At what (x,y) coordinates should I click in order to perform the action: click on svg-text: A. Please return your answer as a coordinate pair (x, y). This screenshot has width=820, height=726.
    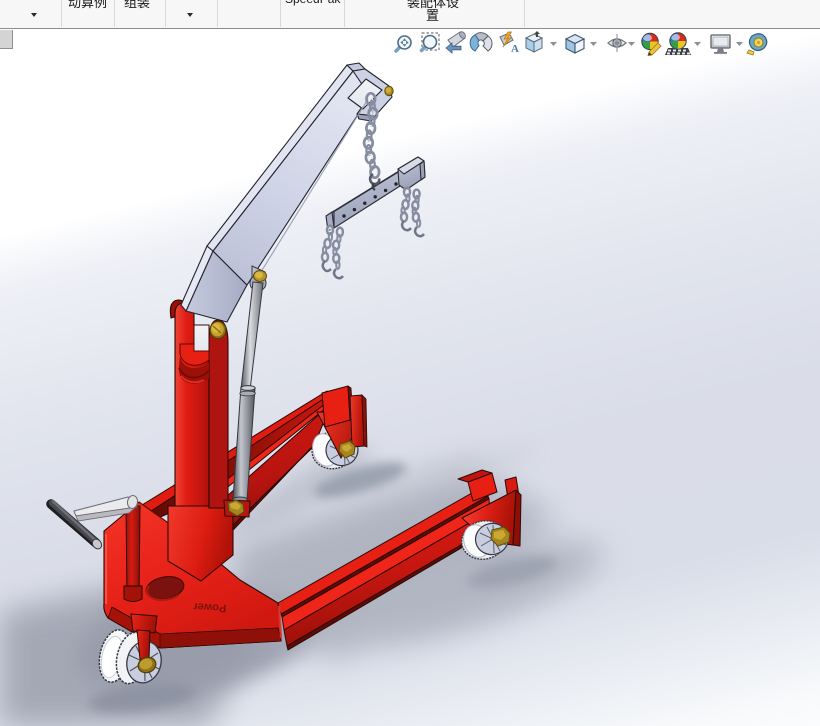
    Looking at the image, I should click on (515, 49).